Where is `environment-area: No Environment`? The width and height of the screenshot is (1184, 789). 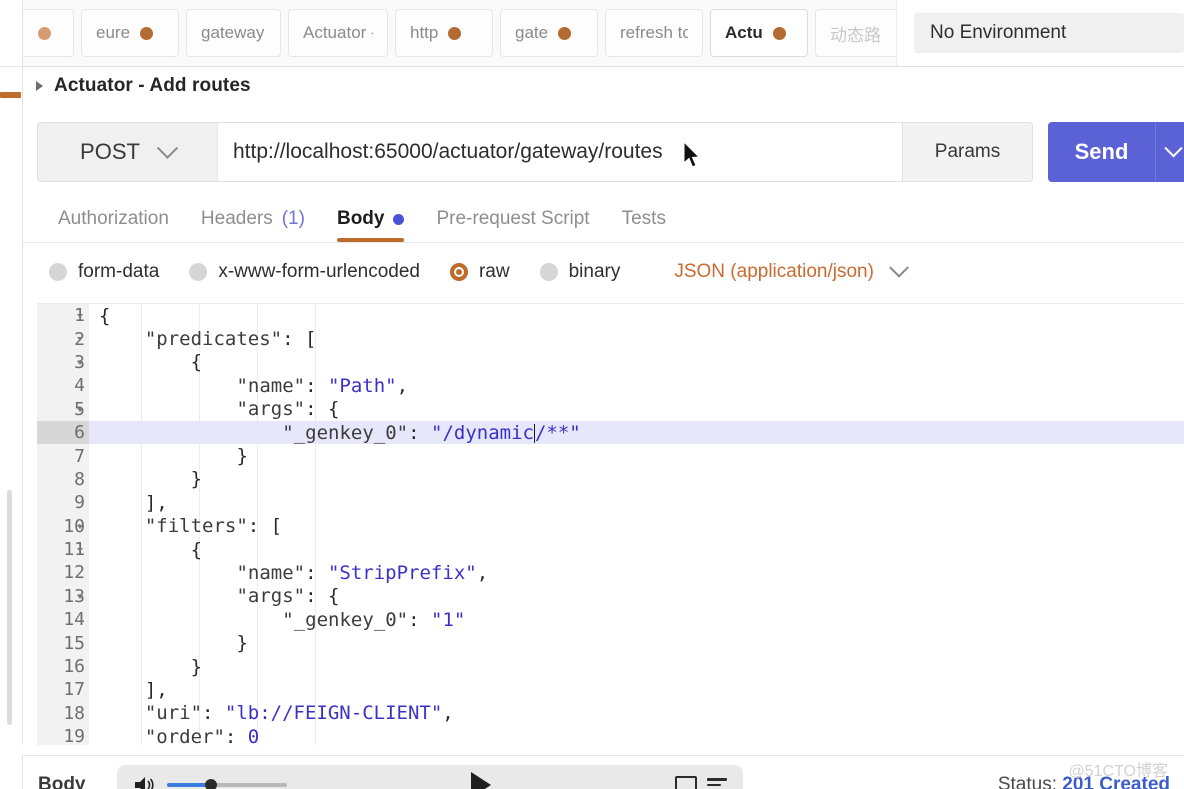 environment-area: No Environment is located at coordinates (1040, 33).